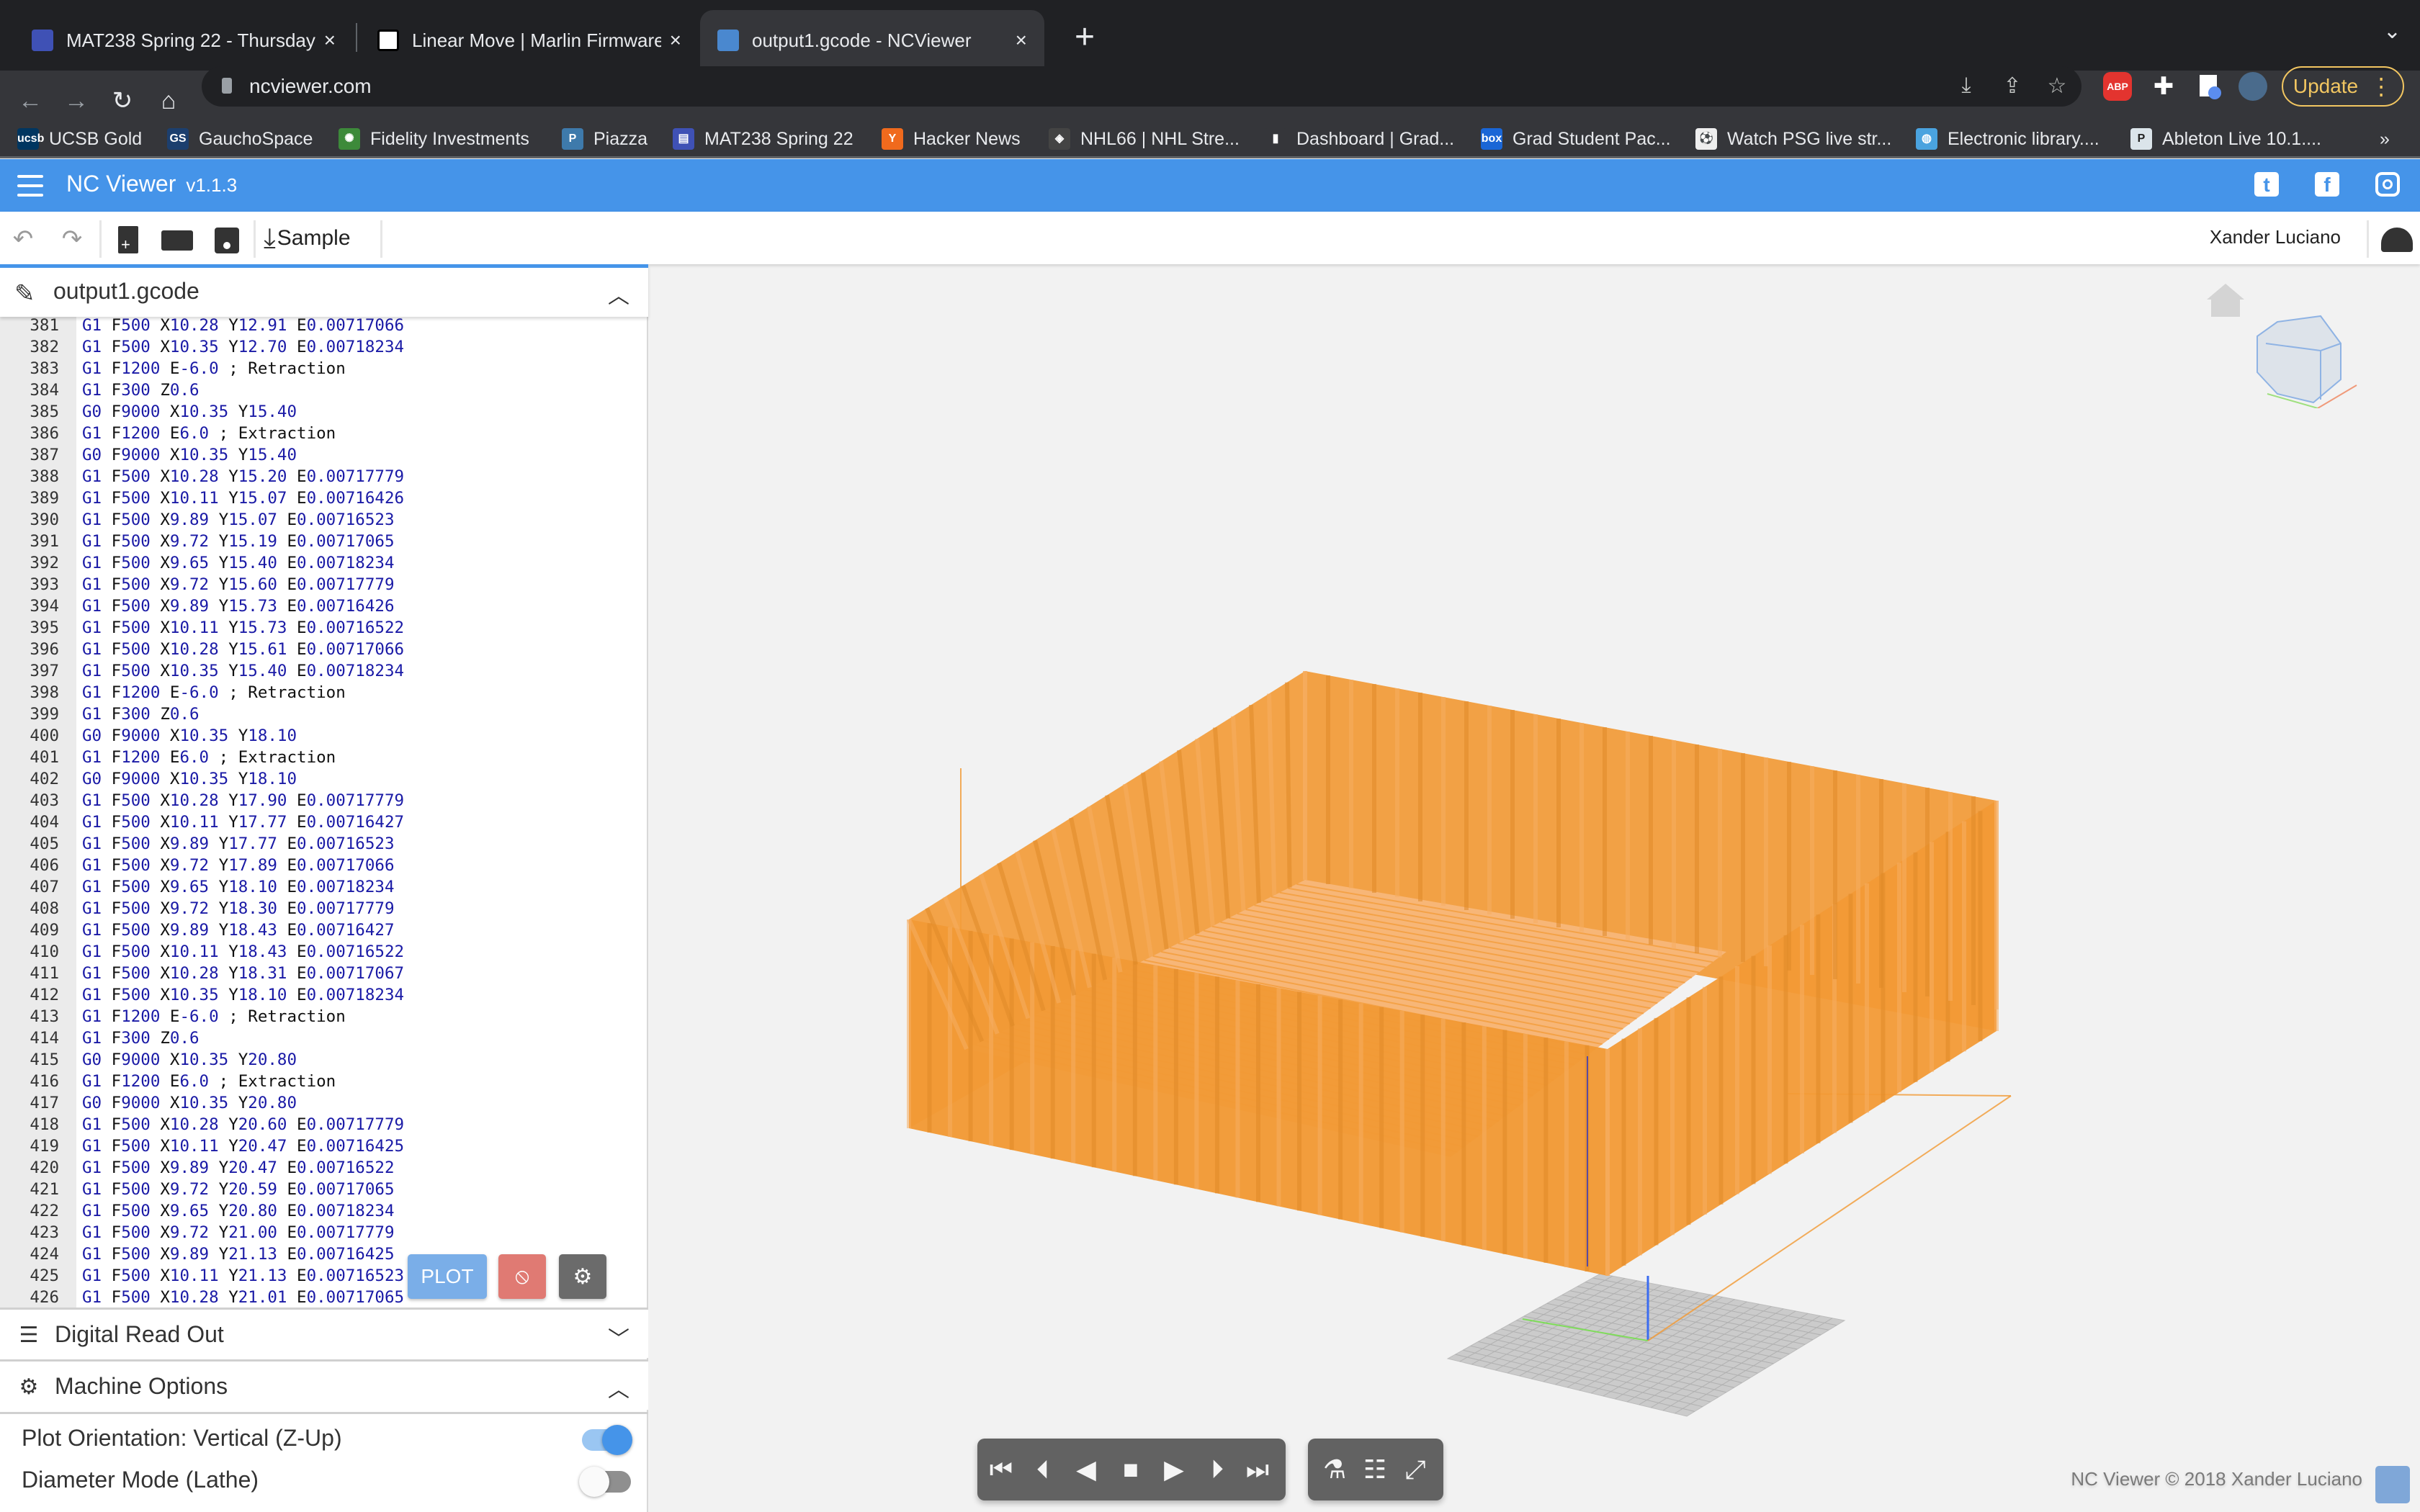  What do you see at coordinates (121, 184) in the screenshot?
I see `app-name: NC Viewer` at bounding box center [121, 184].